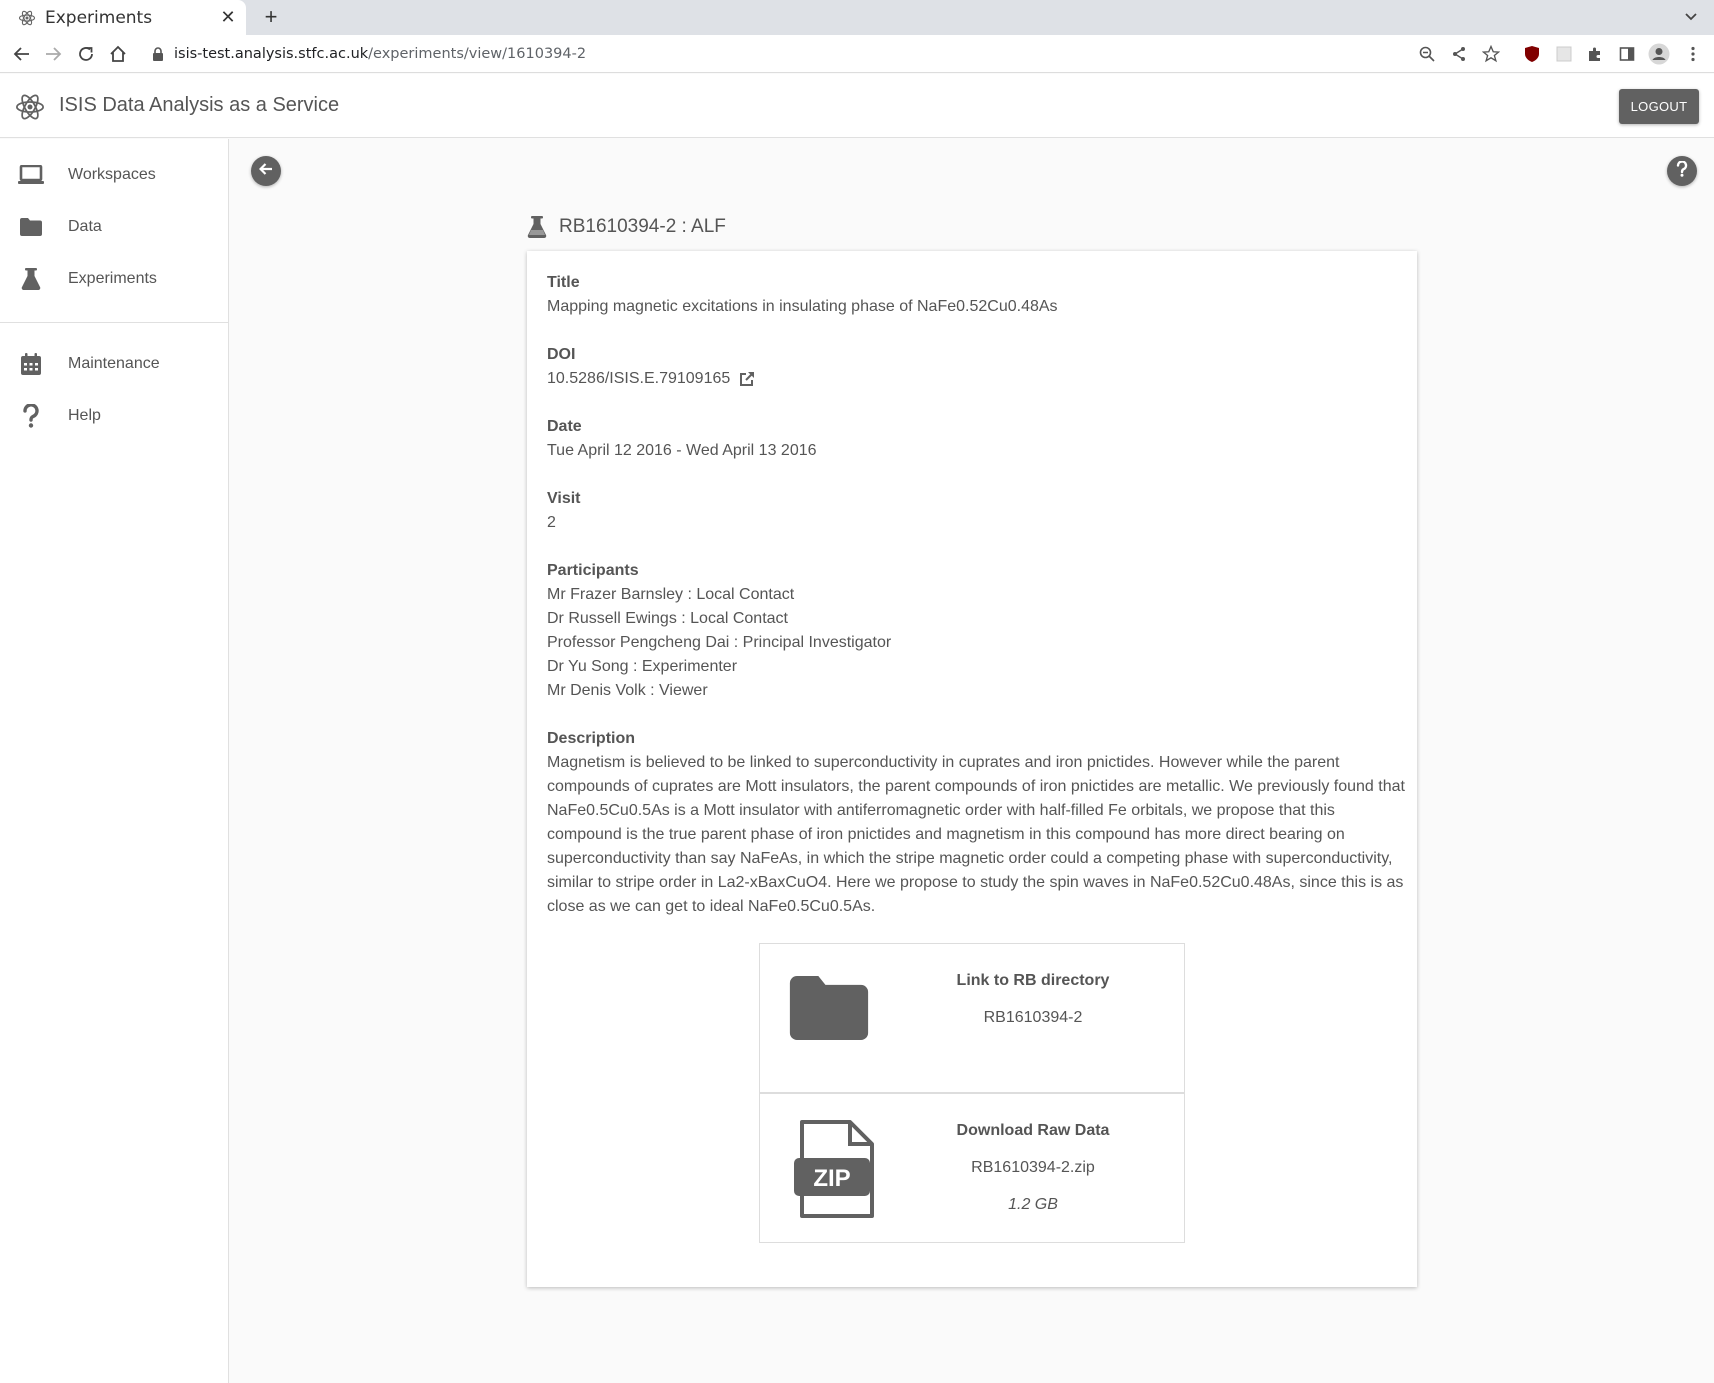 The width and height of the screenshot is (1714, 1383). I want to click on sidebar-item-label: Workspaces, so click(112, 174).